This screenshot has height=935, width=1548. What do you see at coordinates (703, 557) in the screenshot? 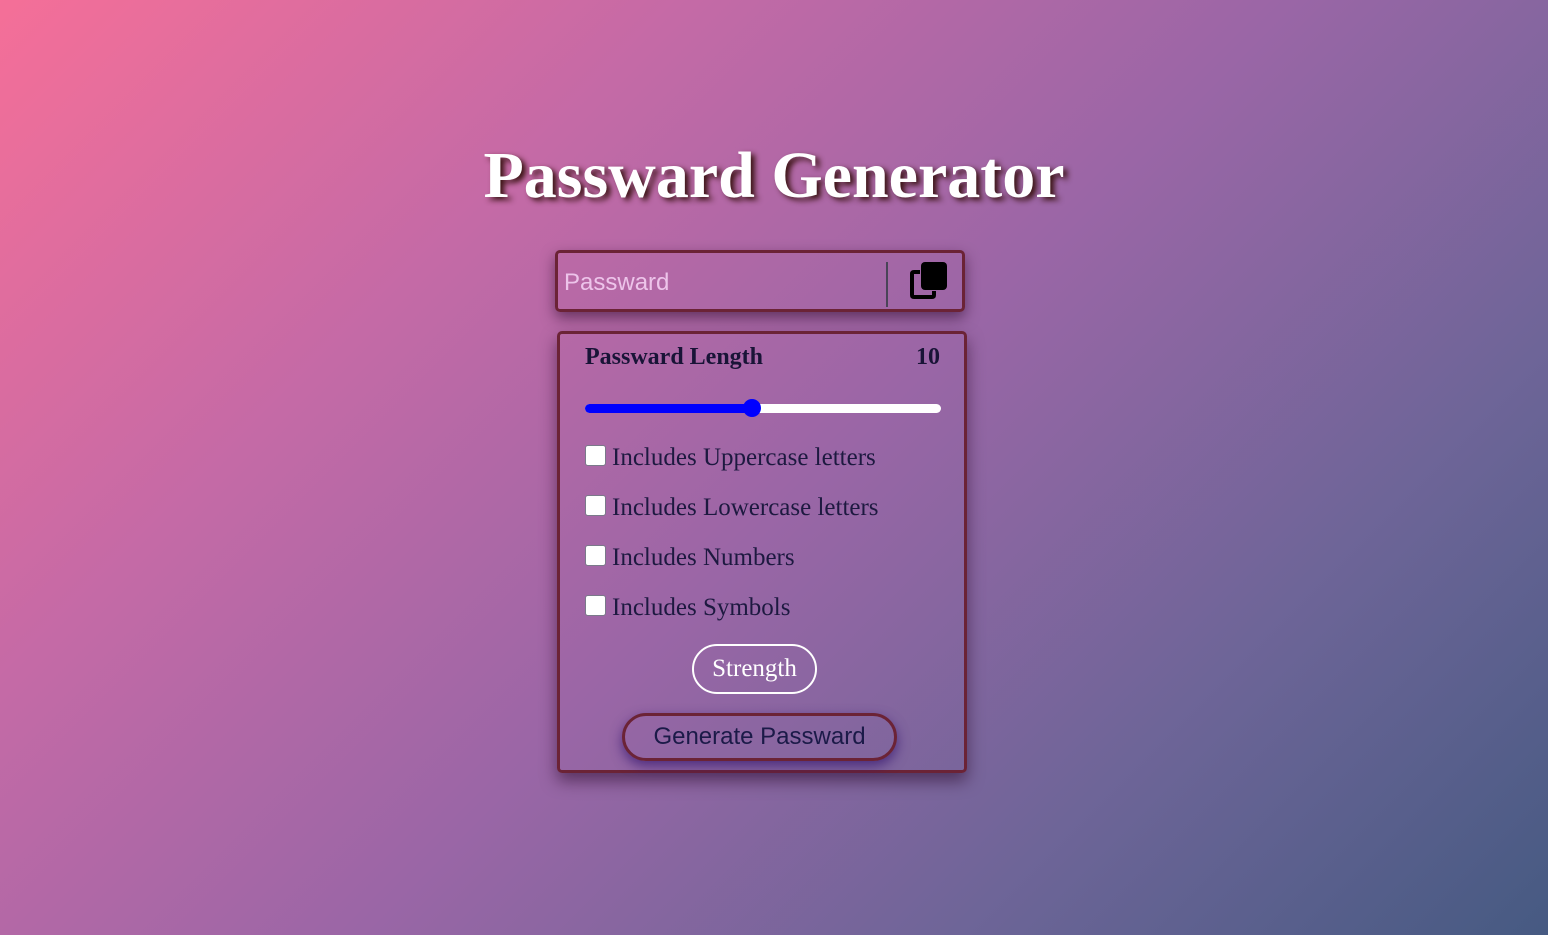
I see `numbers-label: Includes Numbers` at bounding box center [703, 557].